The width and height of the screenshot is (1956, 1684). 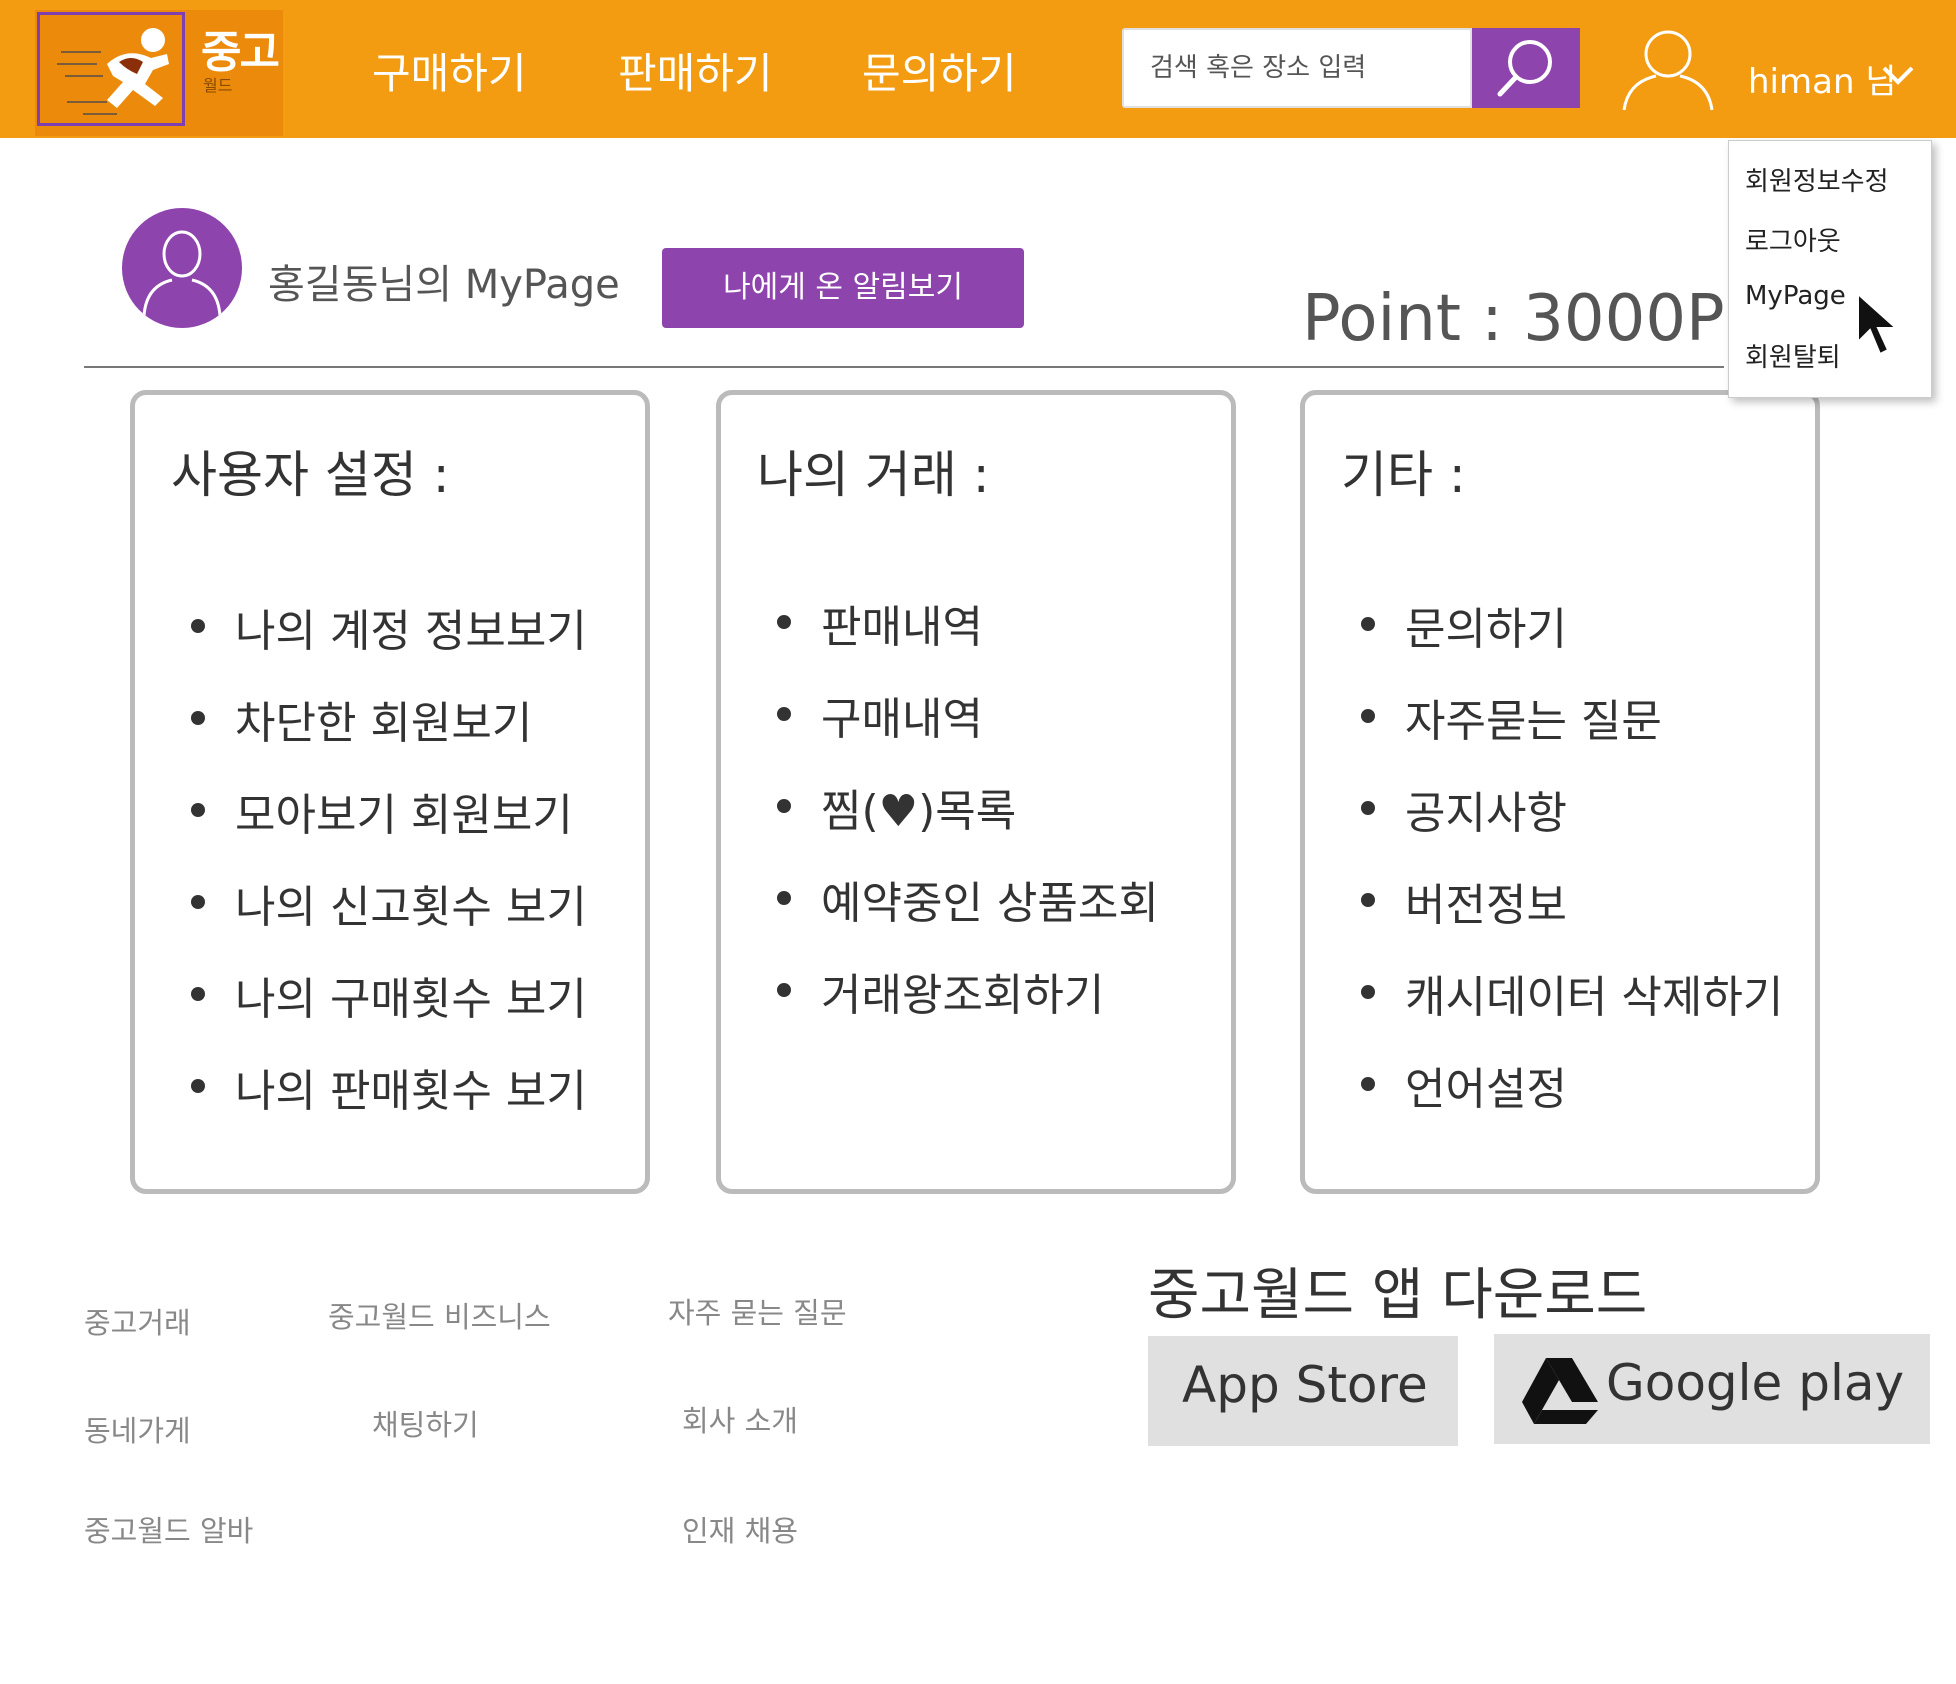 I want to click on google-drive-icon, so click(x=1560, y=1391).